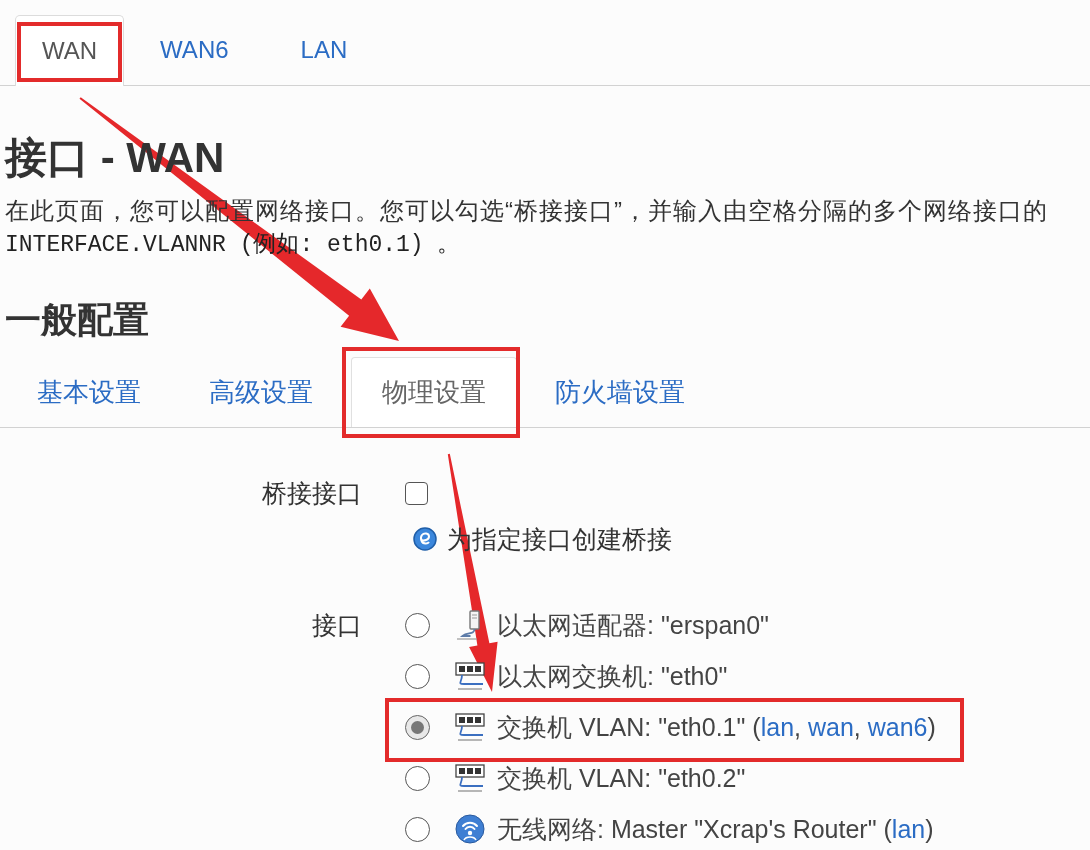  I want to click on tab: 高级设置, so click(261, 392).